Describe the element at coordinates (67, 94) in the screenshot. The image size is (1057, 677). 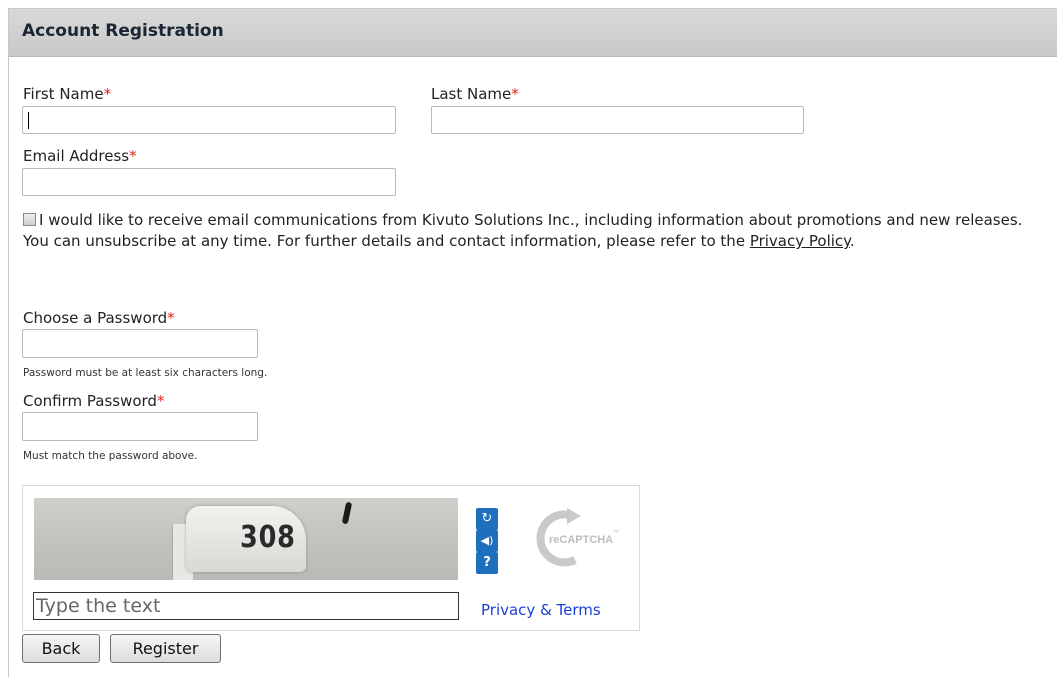
I see `first-name-label: First Name*` at that location.